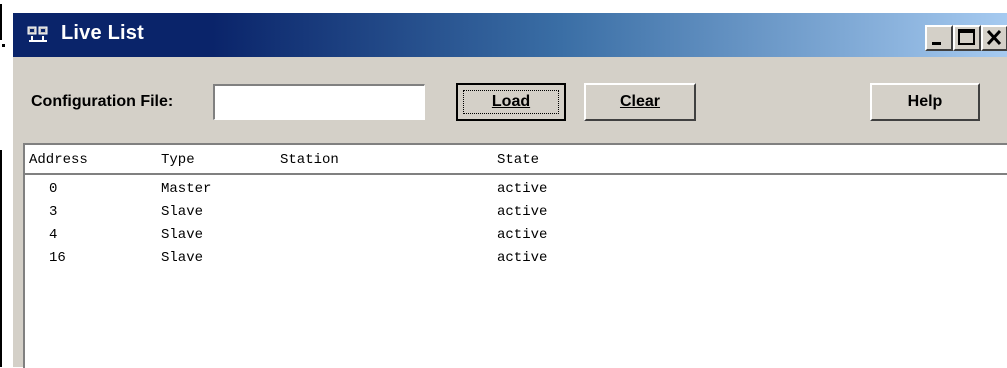  What do you see at coordinates (53, 189) in the screenshot?
I see `cell-address: 0` at bounding box center [53, 189].